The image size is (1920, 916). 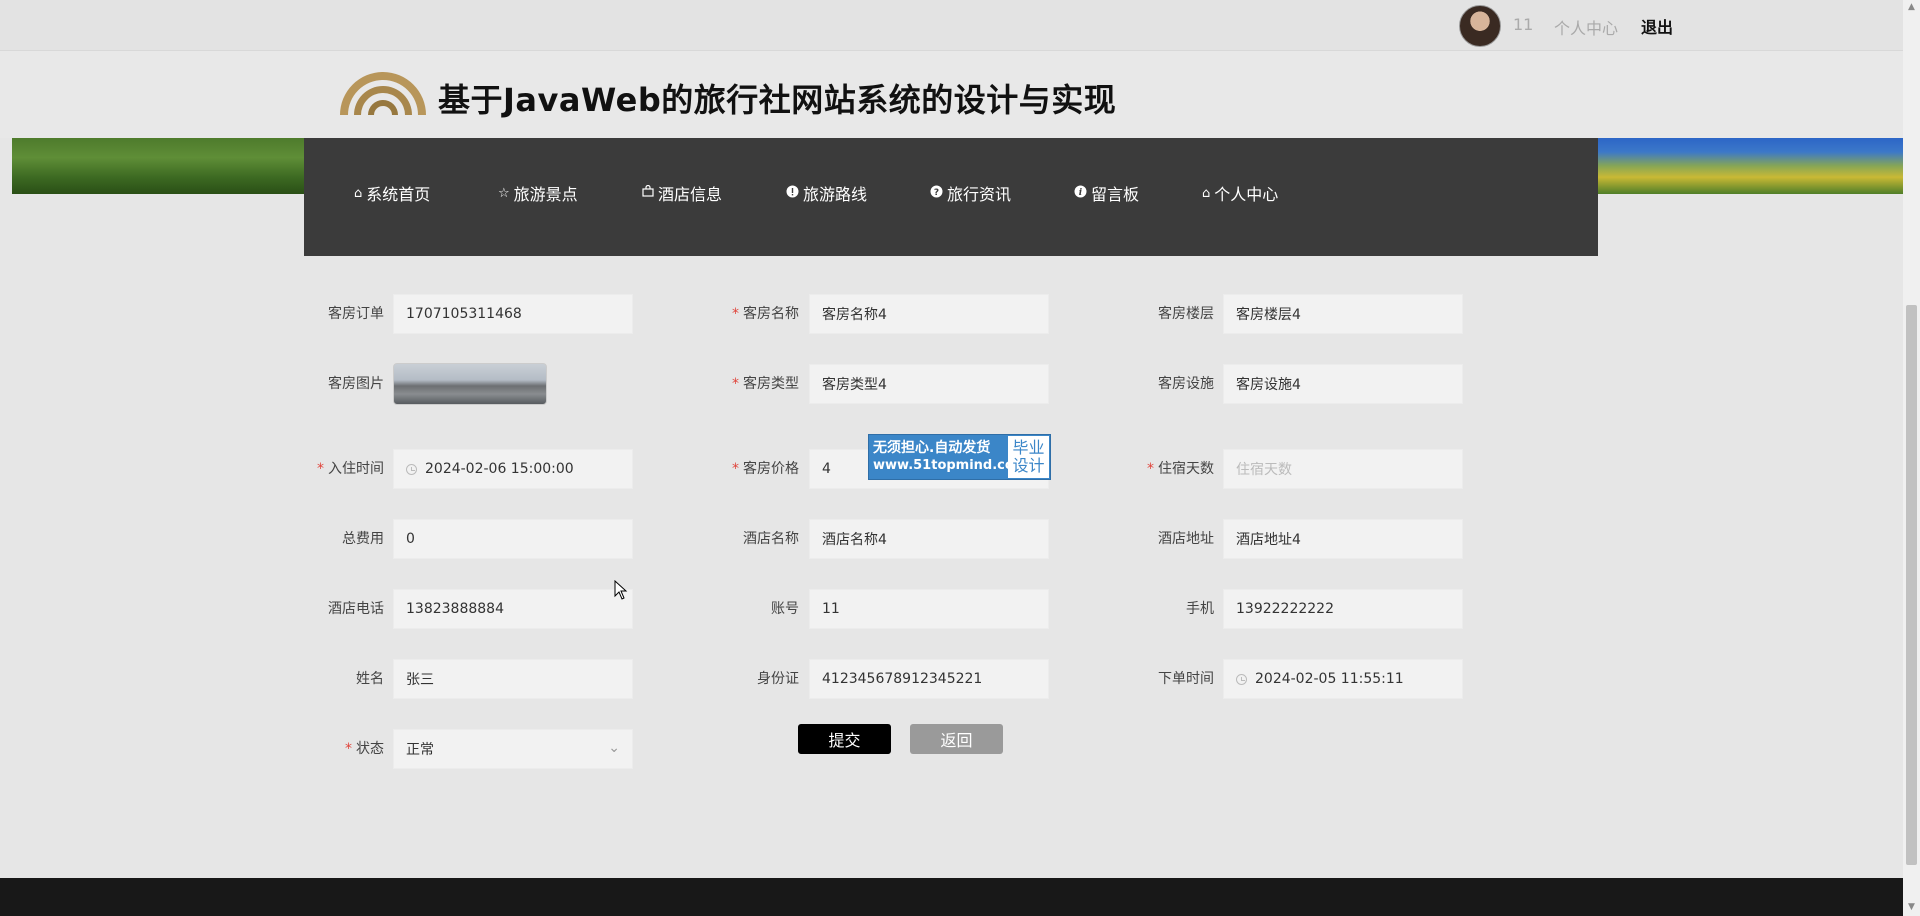 I want to click on label-room-floor: 客房楼层, so click(x=1186, y=314).